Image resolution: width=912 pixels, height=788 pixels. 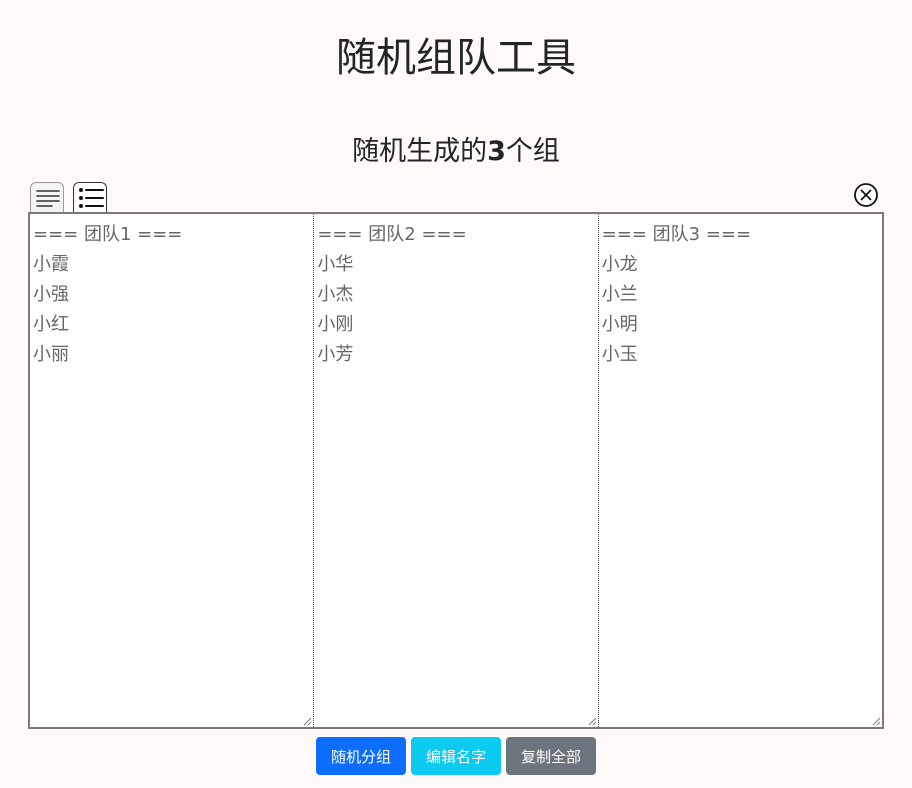 I want to click on group-header: === 团队2 ===, so click(x=392, y=234).